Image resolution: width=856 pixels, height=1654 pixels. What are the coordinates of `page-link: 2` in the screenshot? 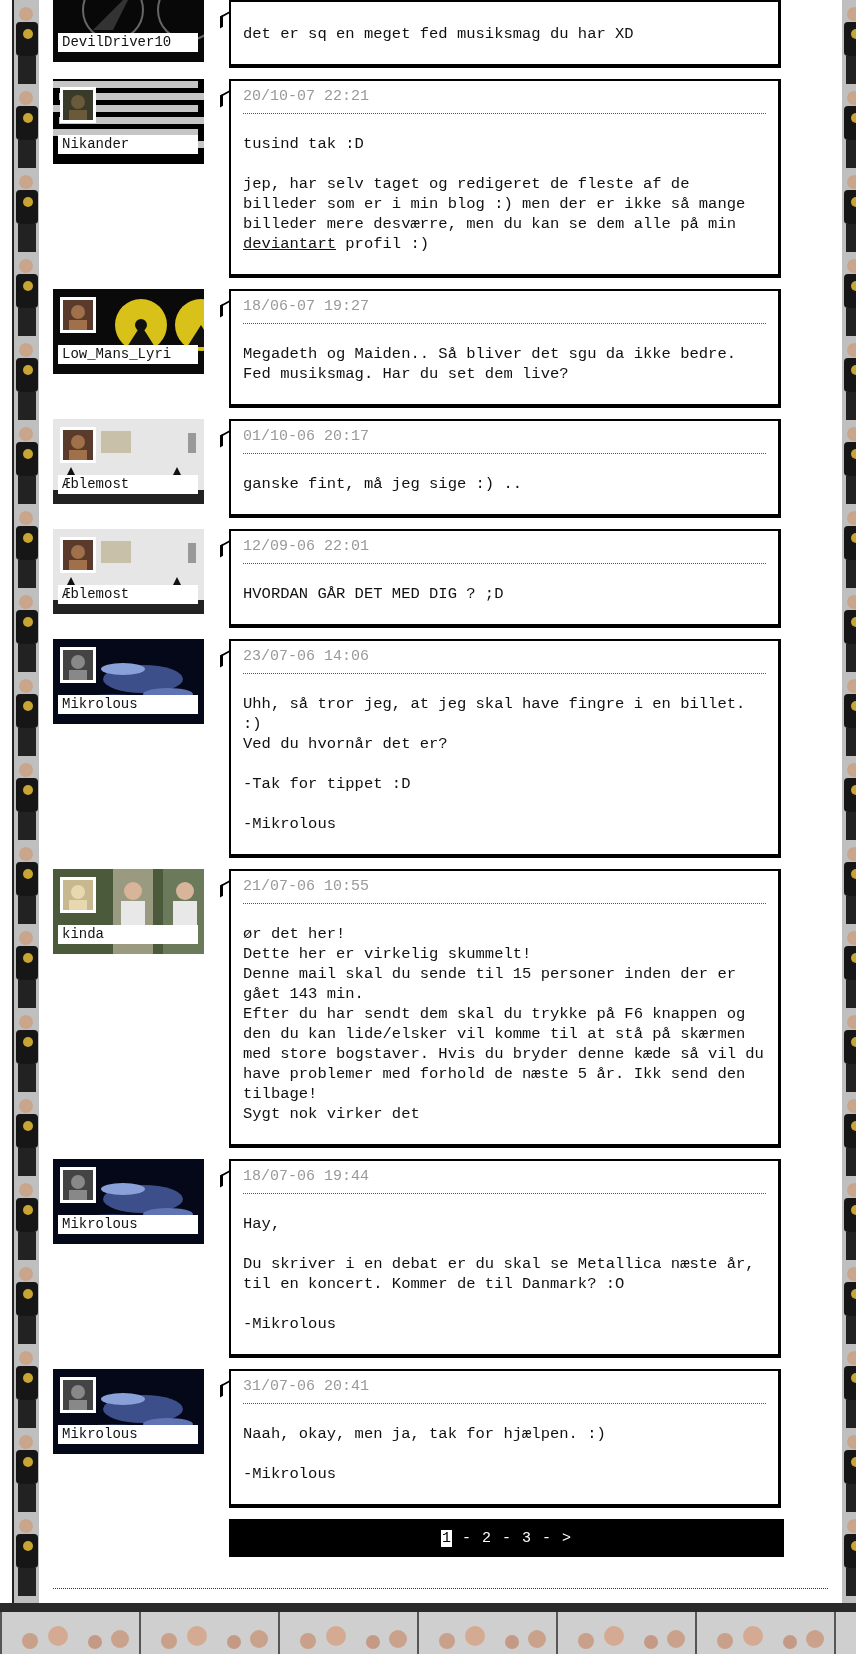 It's located at (486, 1538).